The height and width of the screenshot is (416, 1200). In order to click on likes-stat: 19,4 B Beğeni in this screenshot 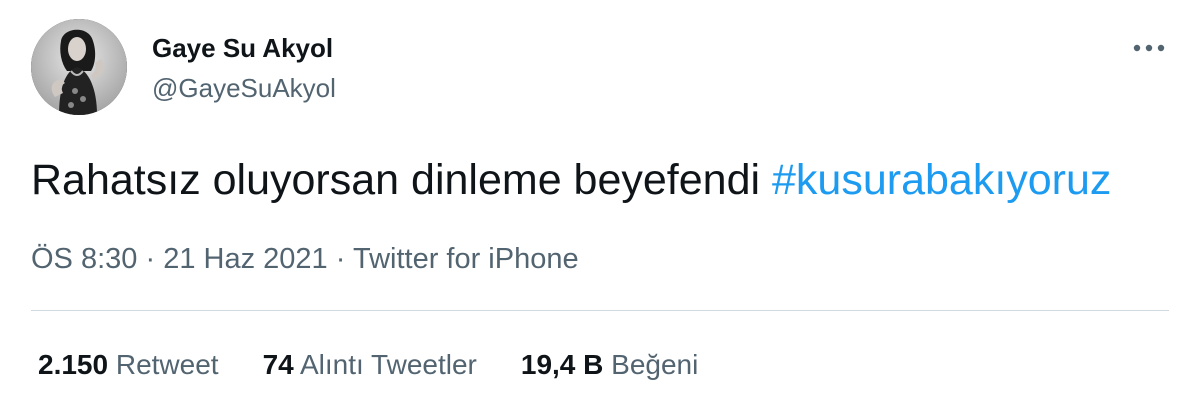, I will do `click(609, 365)`.